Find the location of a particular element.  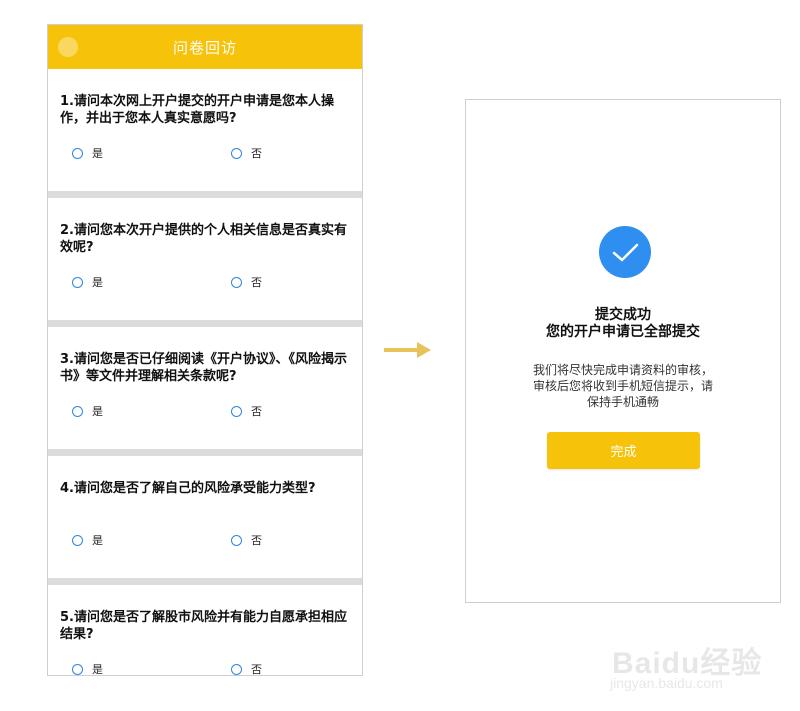

question-text: 4.请问您是否了解自己的风险承受能力类型? is located at coordinates (188, 488).